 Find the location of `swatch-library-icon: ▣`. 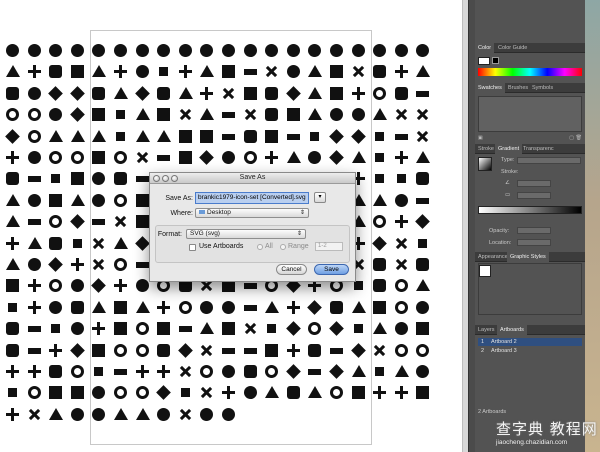

swatch-library-icon: ▣ is located at coordinates (480, 138).